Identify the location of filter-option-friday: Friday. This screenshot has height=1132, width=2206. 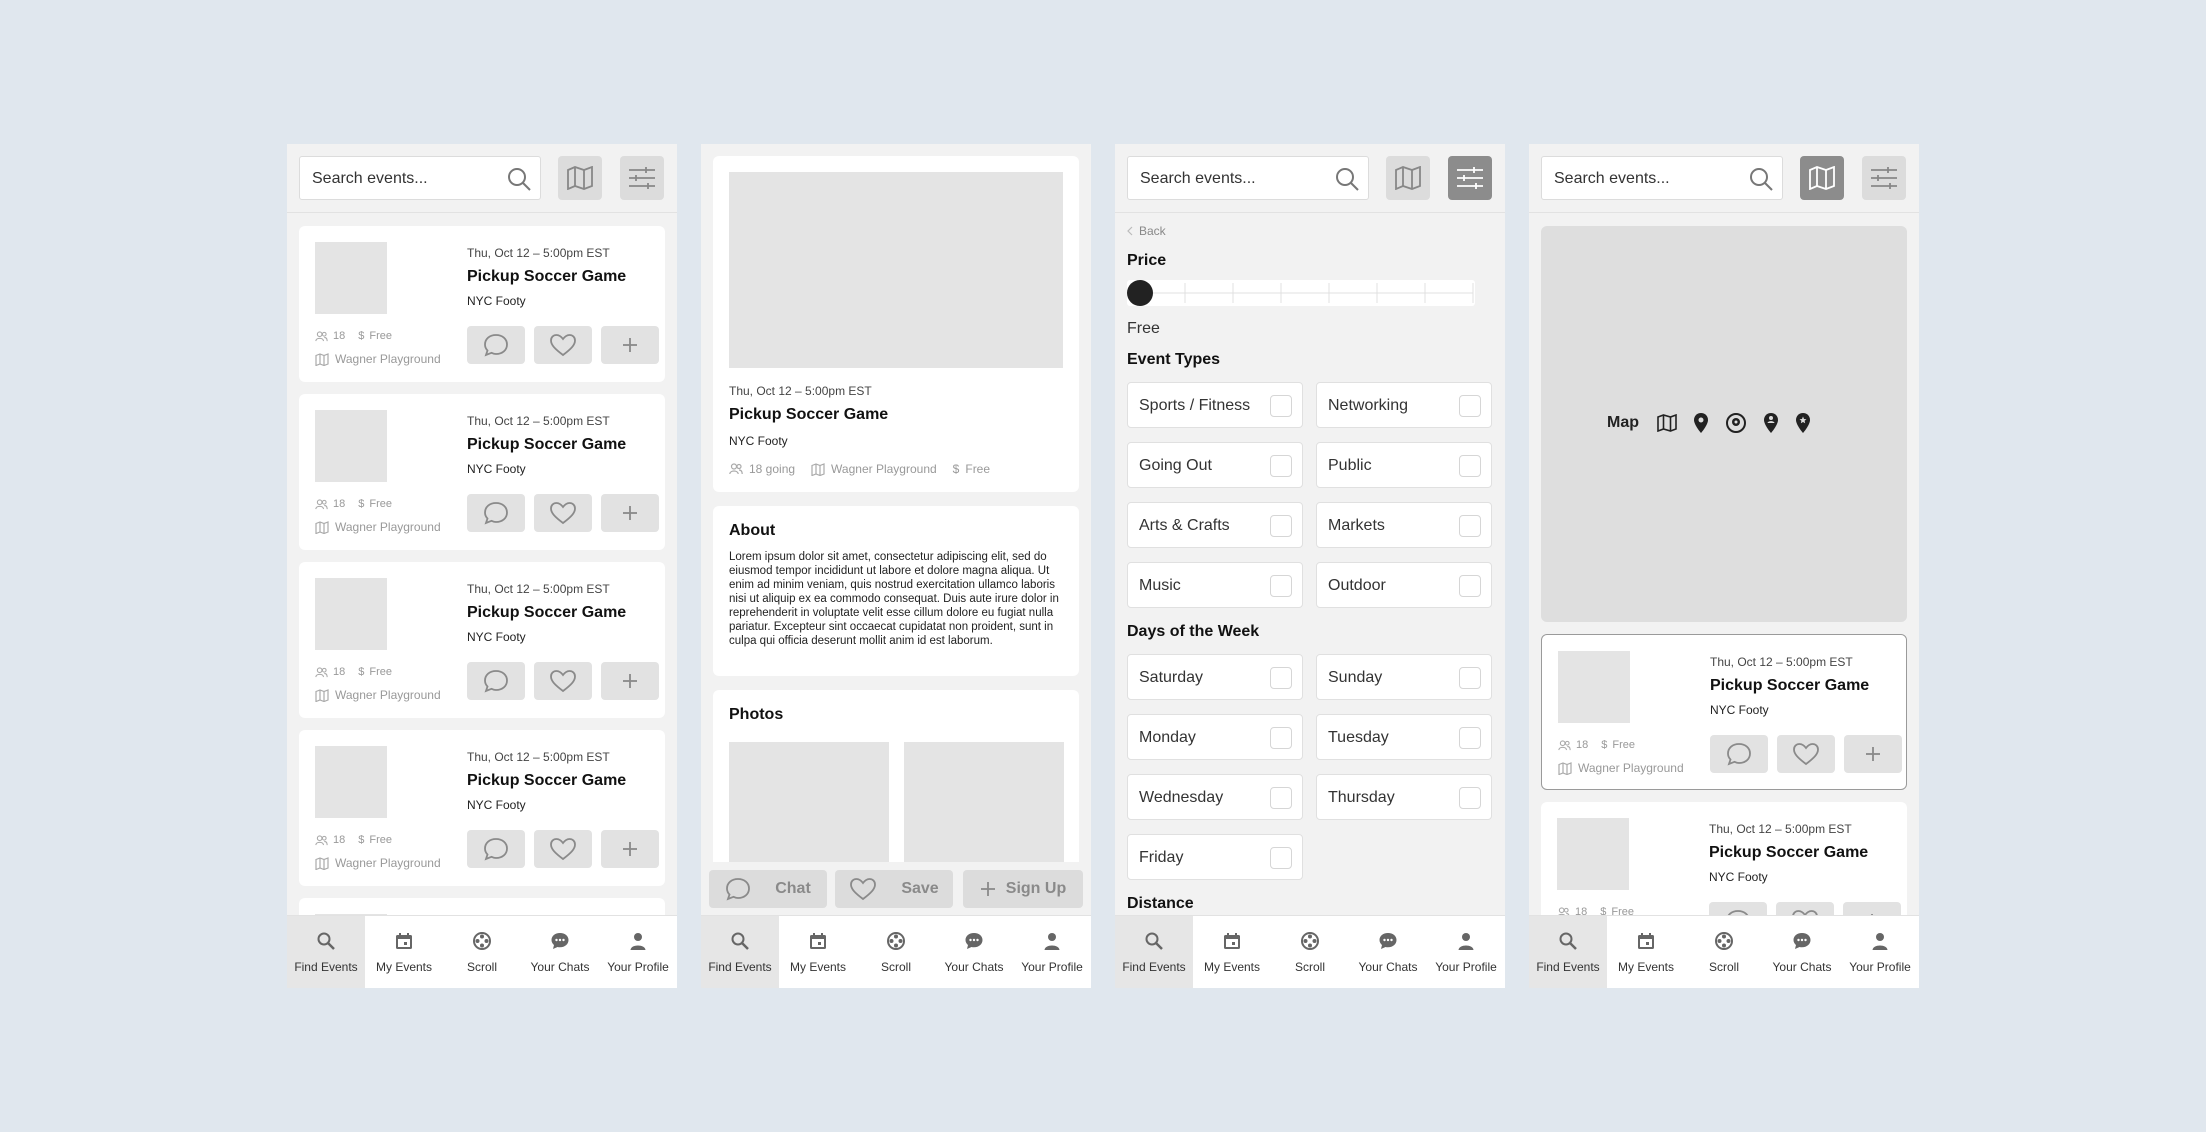
(1215, 857).